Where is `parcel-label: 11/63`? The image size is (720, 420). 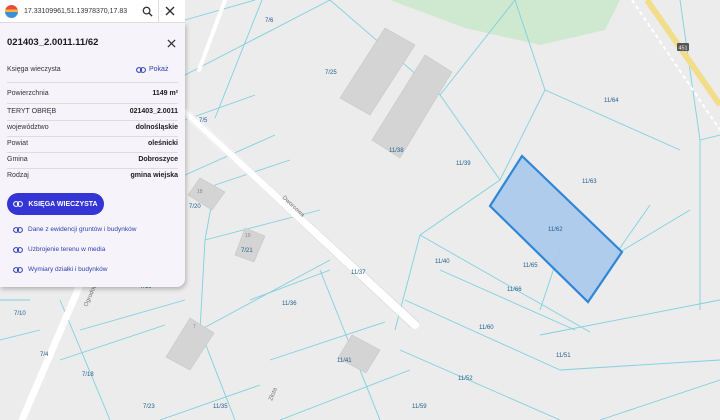
parcel-label: 11/63 is located at coordinates (589, 182).